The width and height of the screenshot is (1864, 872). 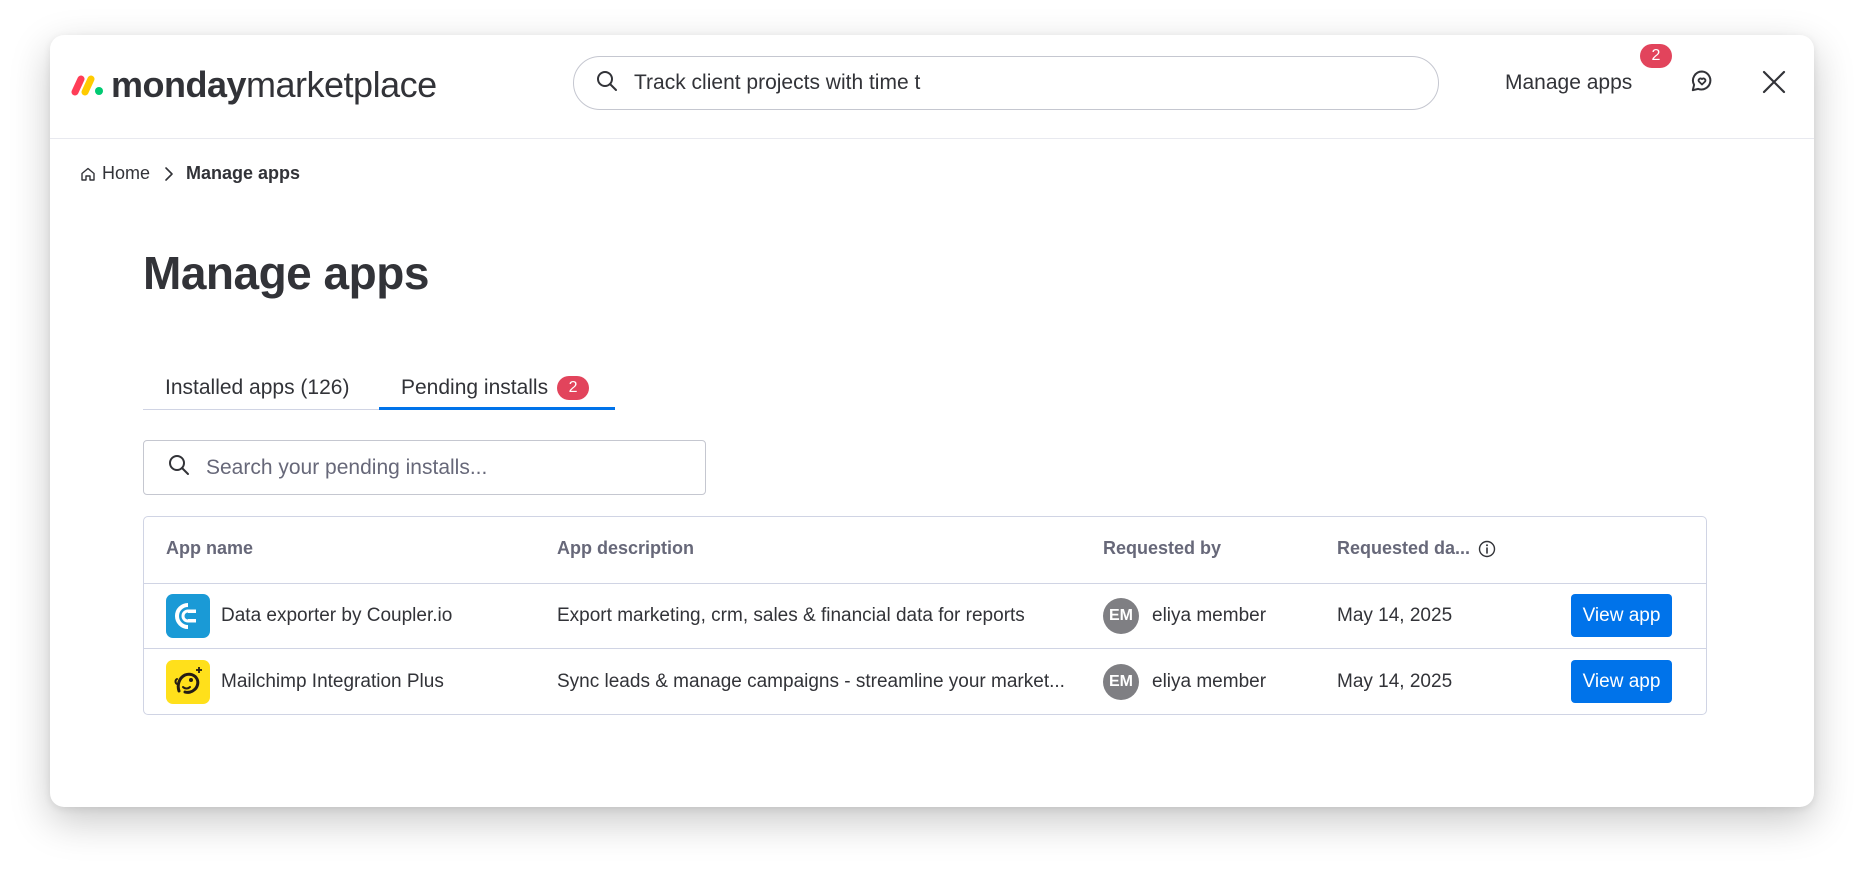 What do you see at coordinates (210, 548) in the screenshot?
I see `column-header-app-name: App name` at bounding box center [210, 548].